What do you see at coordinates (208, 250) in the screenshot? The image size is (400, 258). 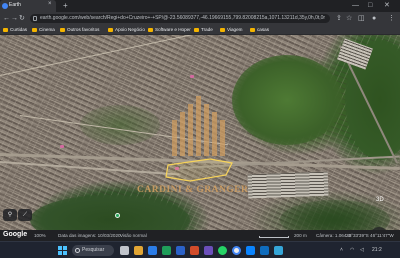 I see `teams-icon` at bounding box center [208, 250].